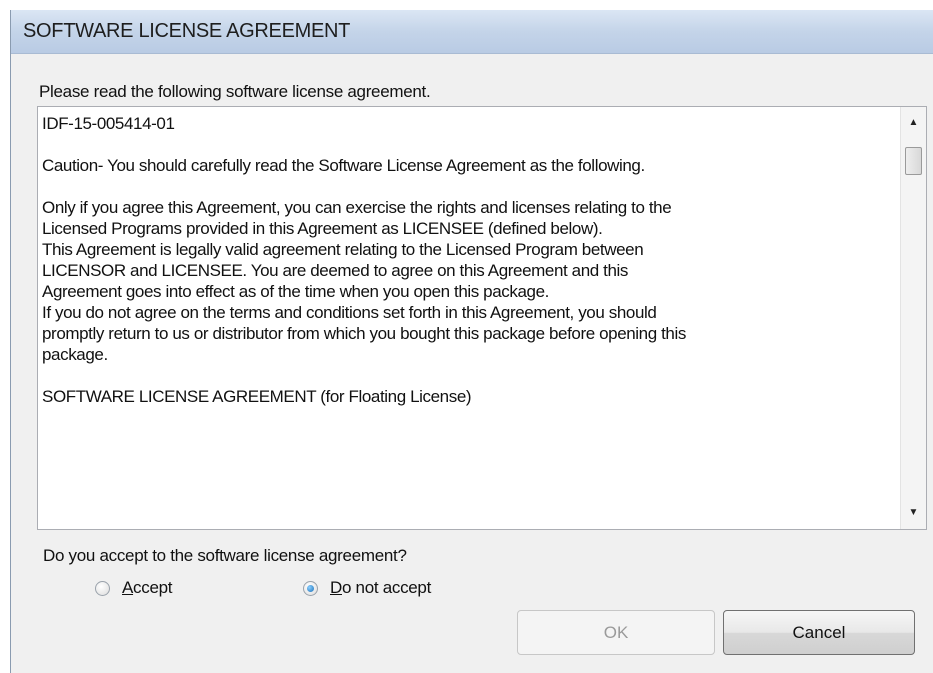 This screenshot has width=933, height=673. I want to click on accept-radio-option: Accept, so click(133, 588).